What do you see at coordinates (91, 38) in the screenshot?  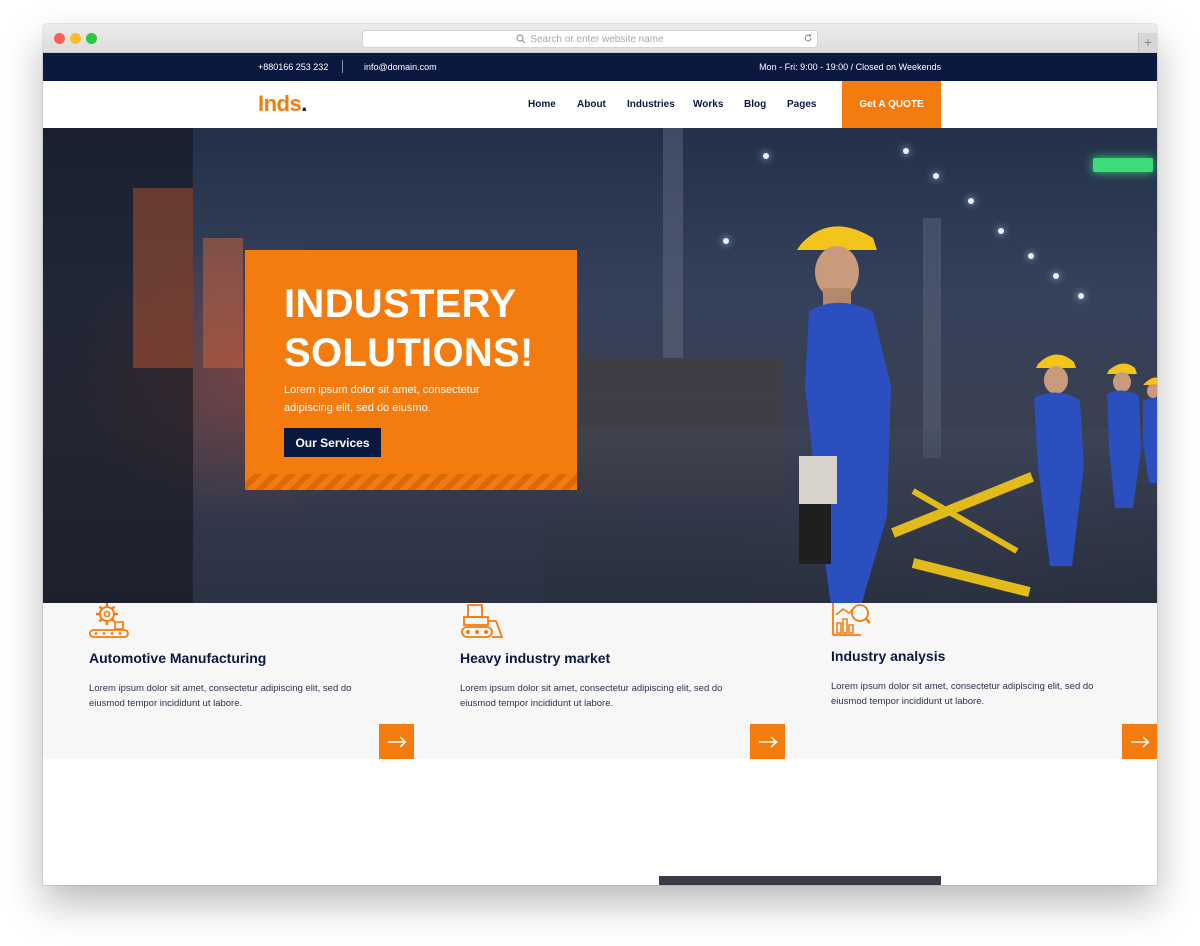 I see `maximize-window-button` at bounding box center [91, 38].